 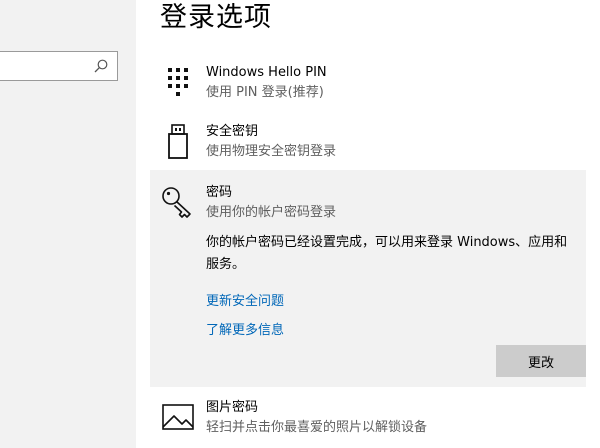 What do you see at coordinates (49, 66) in the screenshot?
I see `search-input` at bounding box center [49, 66].